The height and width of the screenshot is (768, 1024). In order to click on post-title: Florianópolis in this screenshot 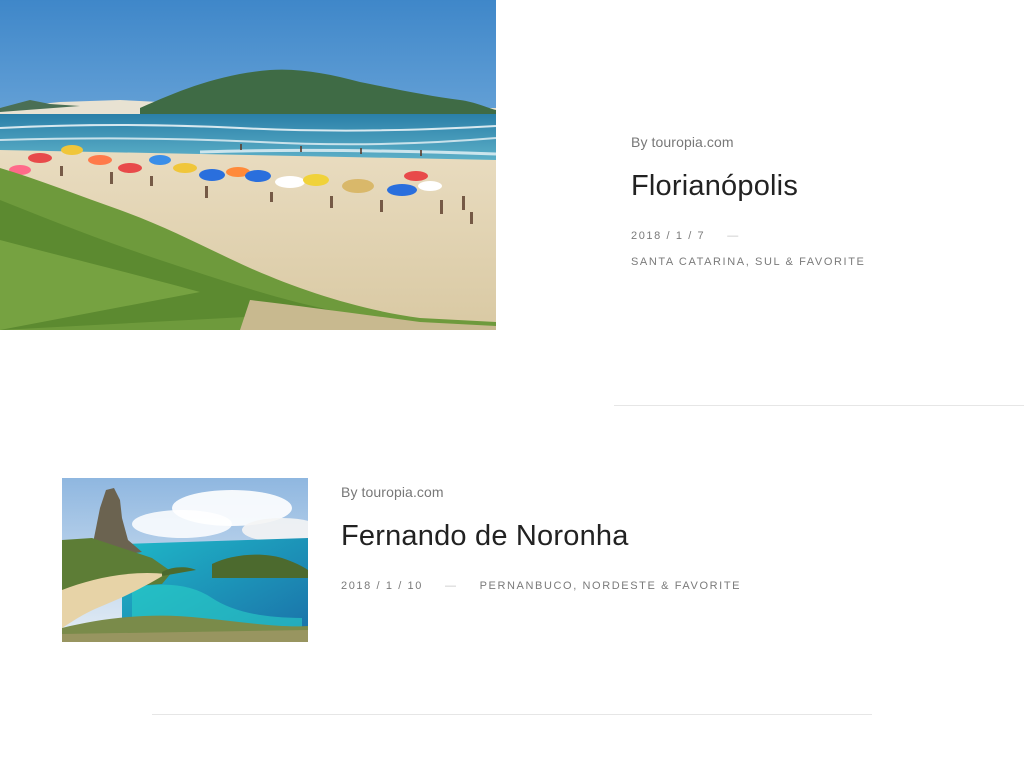, I will do `click(748, 186)`.